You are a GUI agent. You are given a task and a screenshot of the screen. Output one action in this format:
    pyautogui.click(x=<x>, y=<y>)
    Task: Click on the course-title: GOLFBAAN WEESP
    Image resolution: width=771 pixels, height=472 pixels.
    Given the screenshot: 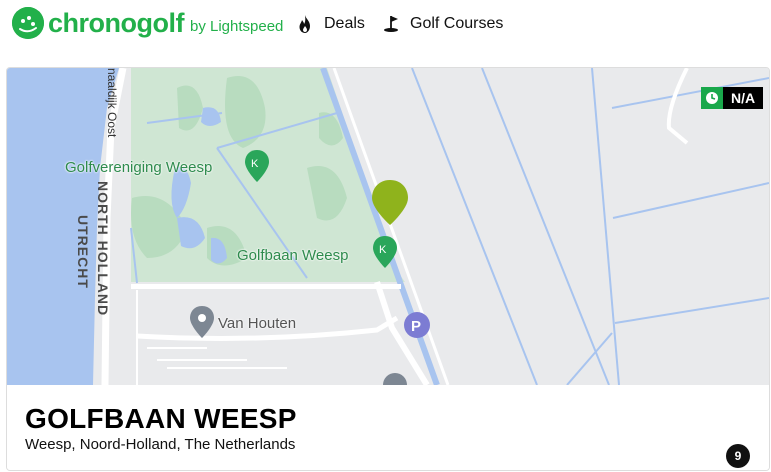 What is the action you would take?
    pyautogui.click(x=161, y=419)
    